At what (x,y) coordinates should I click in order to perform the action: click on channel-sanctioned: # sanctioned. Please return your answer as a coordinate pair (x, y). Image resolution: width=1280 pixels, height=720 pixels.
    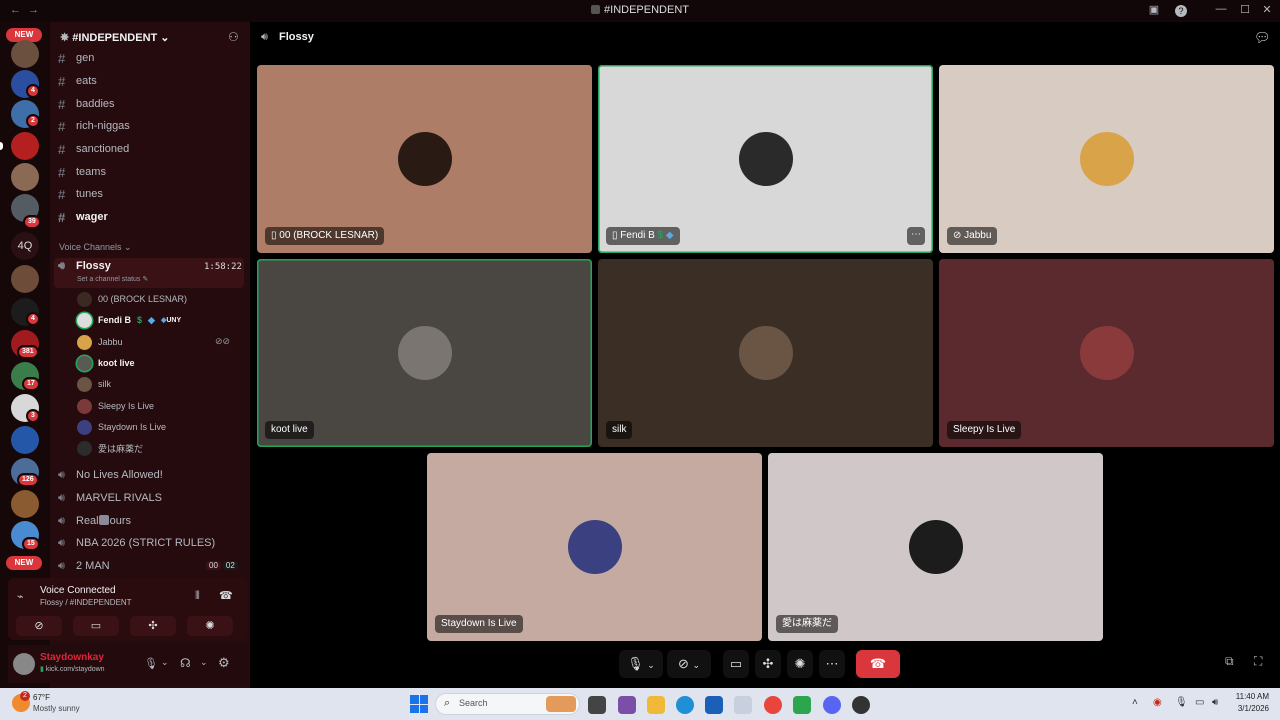
    Looking at the image, I should click on (93, 149).